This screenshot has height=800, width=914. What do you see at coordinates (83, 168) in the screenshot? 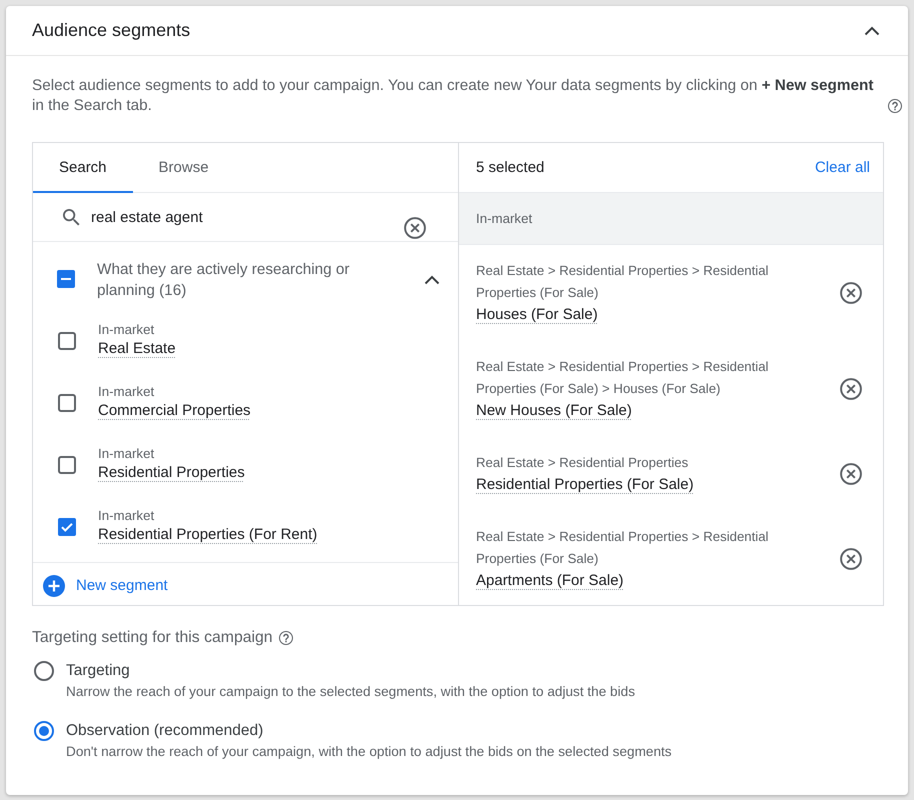
I see `tab: Search` at bounding box center [83, 168].